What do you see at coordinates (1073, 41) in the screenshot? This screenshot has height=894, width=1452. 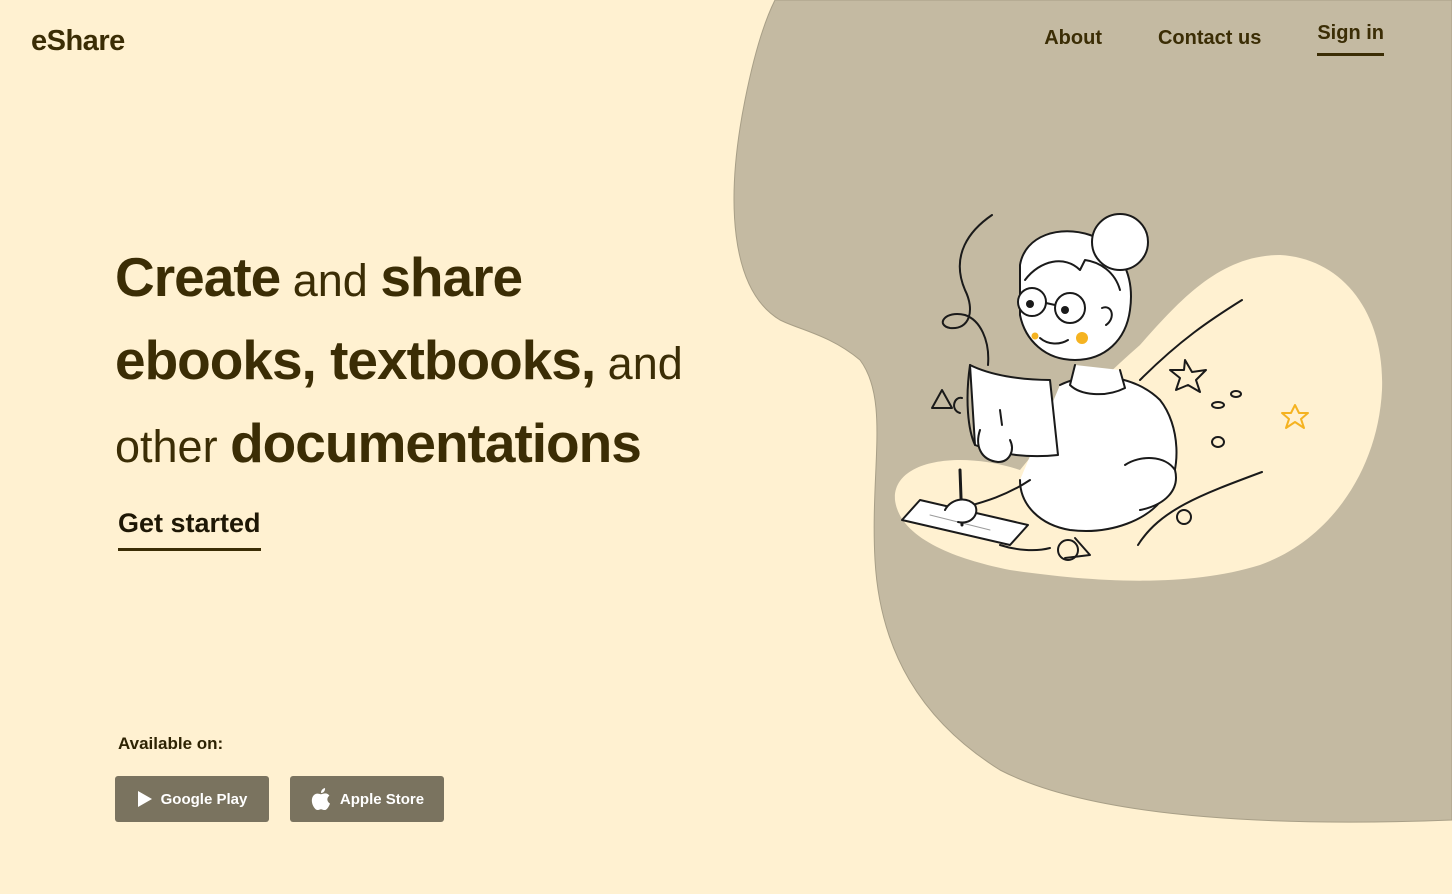 I see `nav-about: About` at bounding box center [1073, 41].